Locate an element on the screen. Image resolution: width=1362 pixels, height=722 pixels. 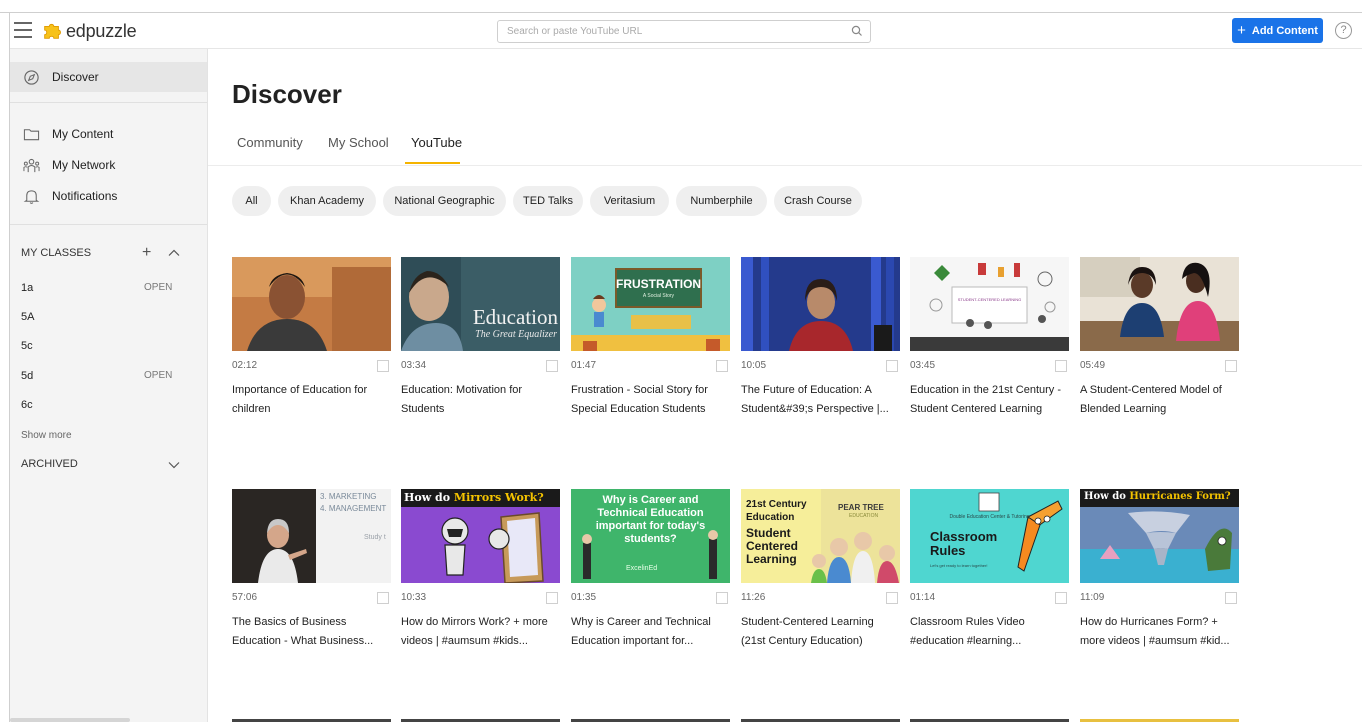
menu-icon is located at coordinates (23, 30).